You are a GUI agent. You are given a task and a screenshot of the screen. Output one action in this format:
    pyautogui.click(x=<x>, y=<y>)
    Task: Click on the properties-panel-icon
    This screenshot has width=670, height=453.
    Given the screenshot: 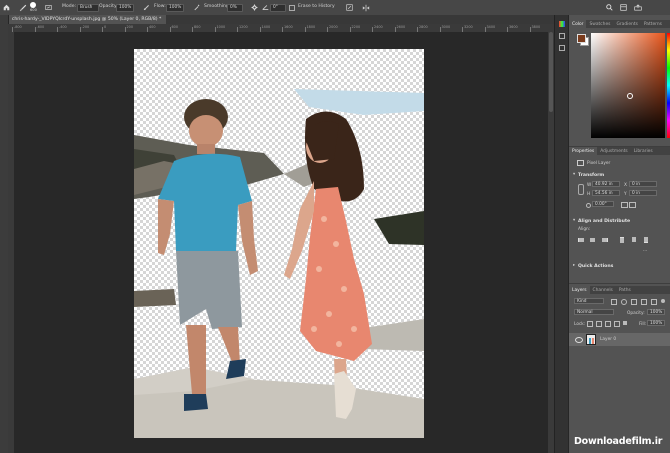 What is the action you would take?
    pyautogui.click(x=562, y=48)
    